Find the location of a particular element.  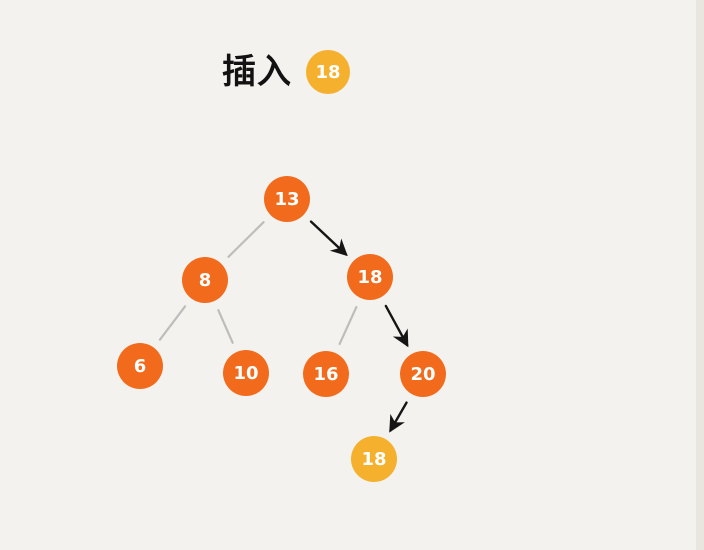

node-label-13: 13 is located at coordinates (286, 199).